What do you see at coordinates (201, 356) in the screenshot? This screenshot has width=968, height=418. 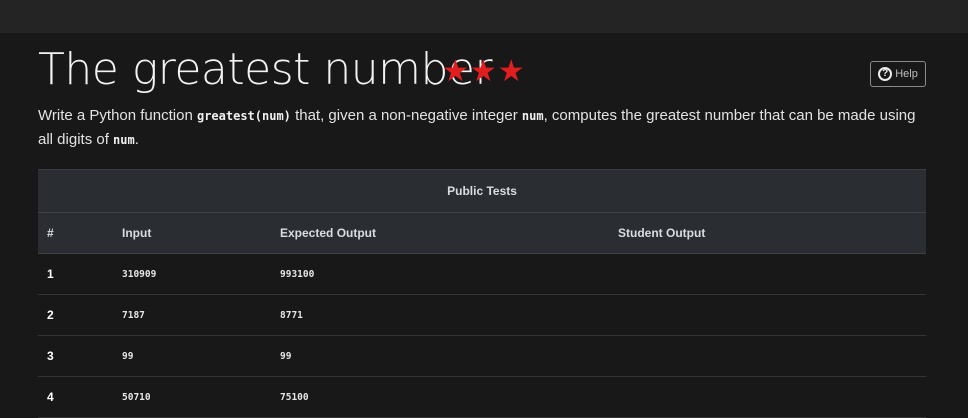 I see `cell-input: 99` at bounding box center [201, 356].